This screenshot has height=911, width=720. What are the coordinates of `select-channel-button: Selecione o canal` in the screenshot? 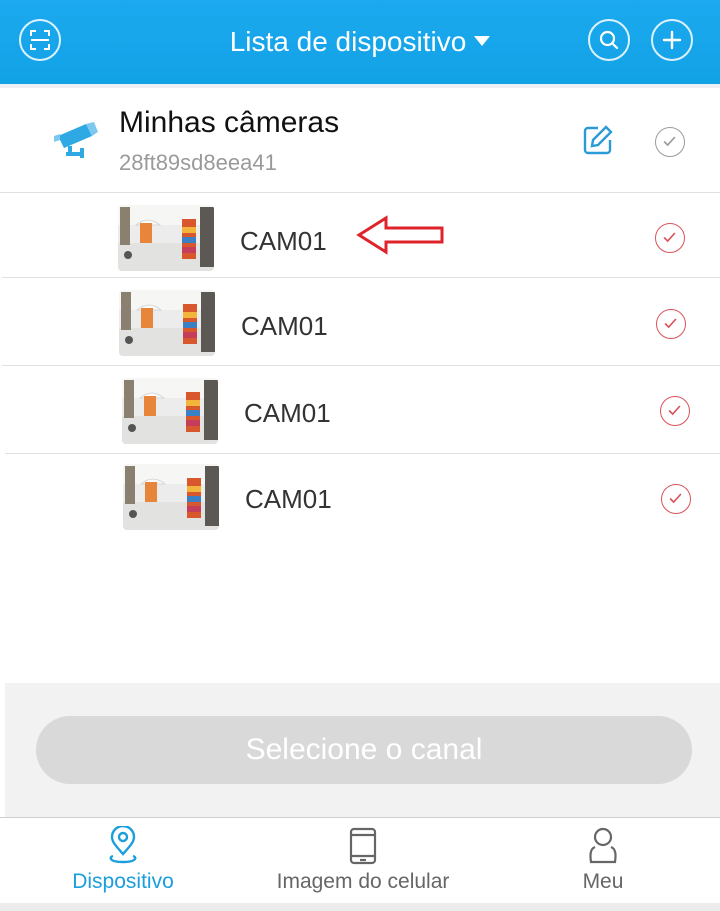 It's located at (364, 750).